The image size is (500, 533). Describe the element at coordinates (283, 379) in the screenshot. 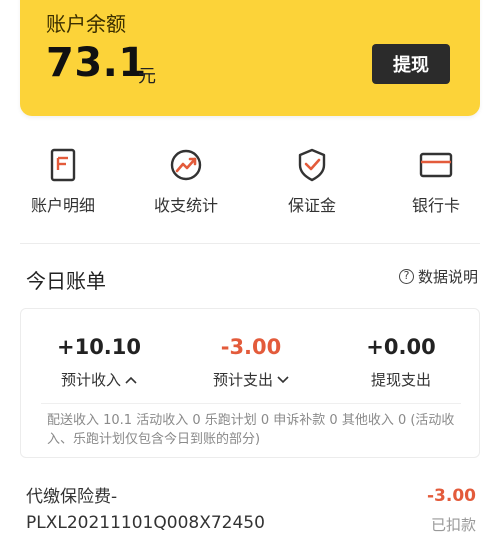

I see `chevron-down-icon` at that location.